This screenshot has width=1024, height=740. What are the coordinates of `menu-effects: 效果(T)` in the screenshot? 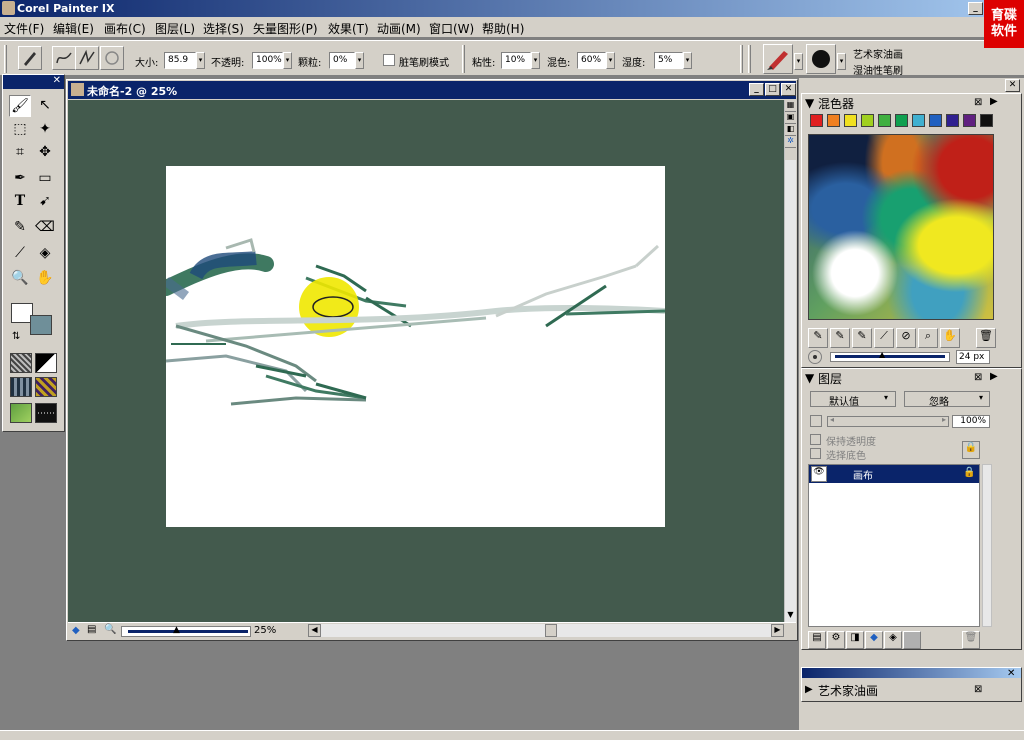 It's located at (348, 28).